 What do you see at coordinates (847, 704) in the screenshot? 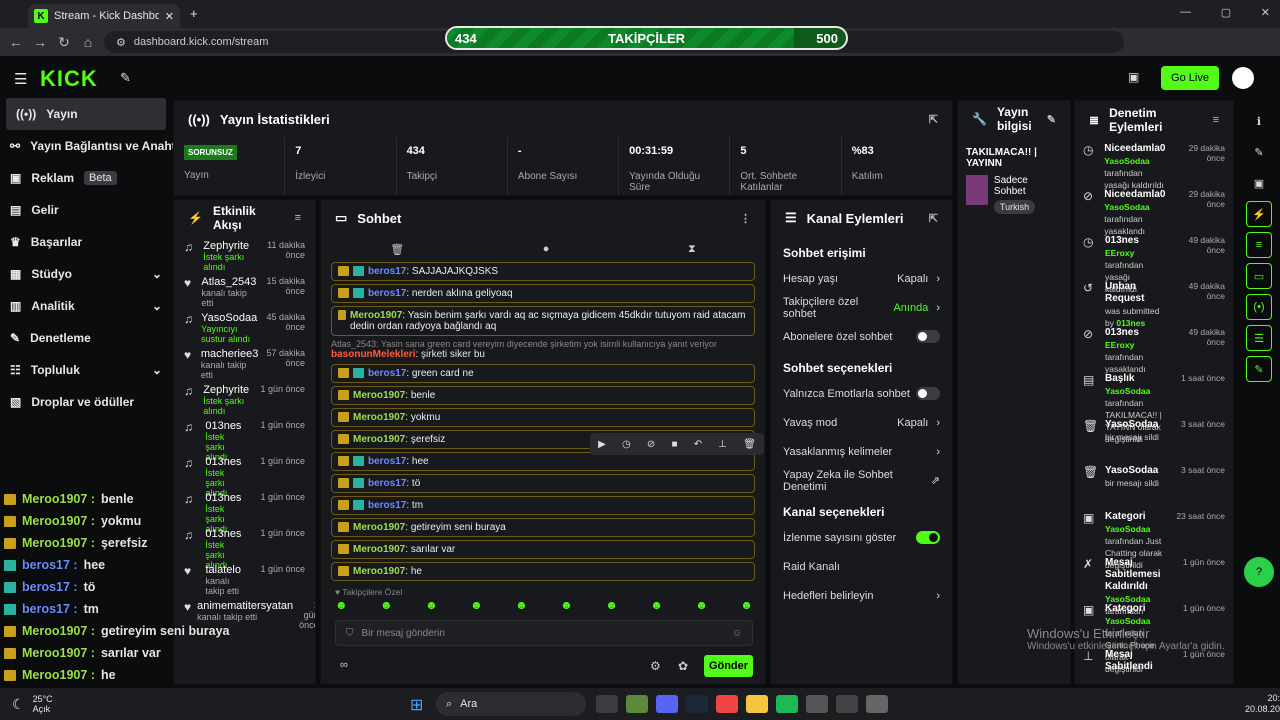
I see `obs-icon` at bounding box center [847, 704].